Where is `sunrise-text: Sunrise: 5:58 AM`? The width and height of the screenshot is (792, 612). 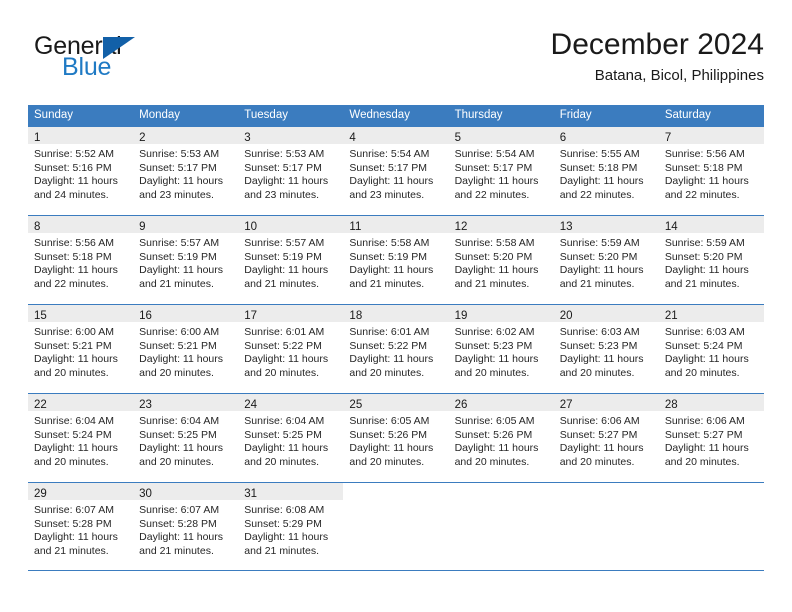 sunrise-text: Sunrise: 5:58 AM is located at coordinates (389, 243).